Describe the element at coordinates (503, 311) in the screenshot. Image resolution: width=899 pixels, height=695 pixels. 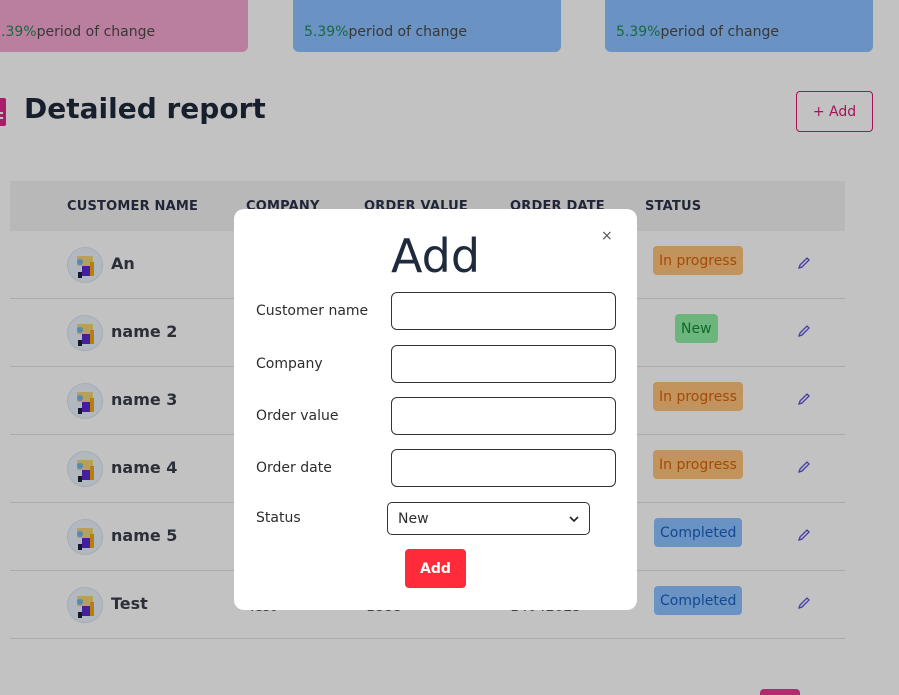
I see `customer-name-input` at that location.